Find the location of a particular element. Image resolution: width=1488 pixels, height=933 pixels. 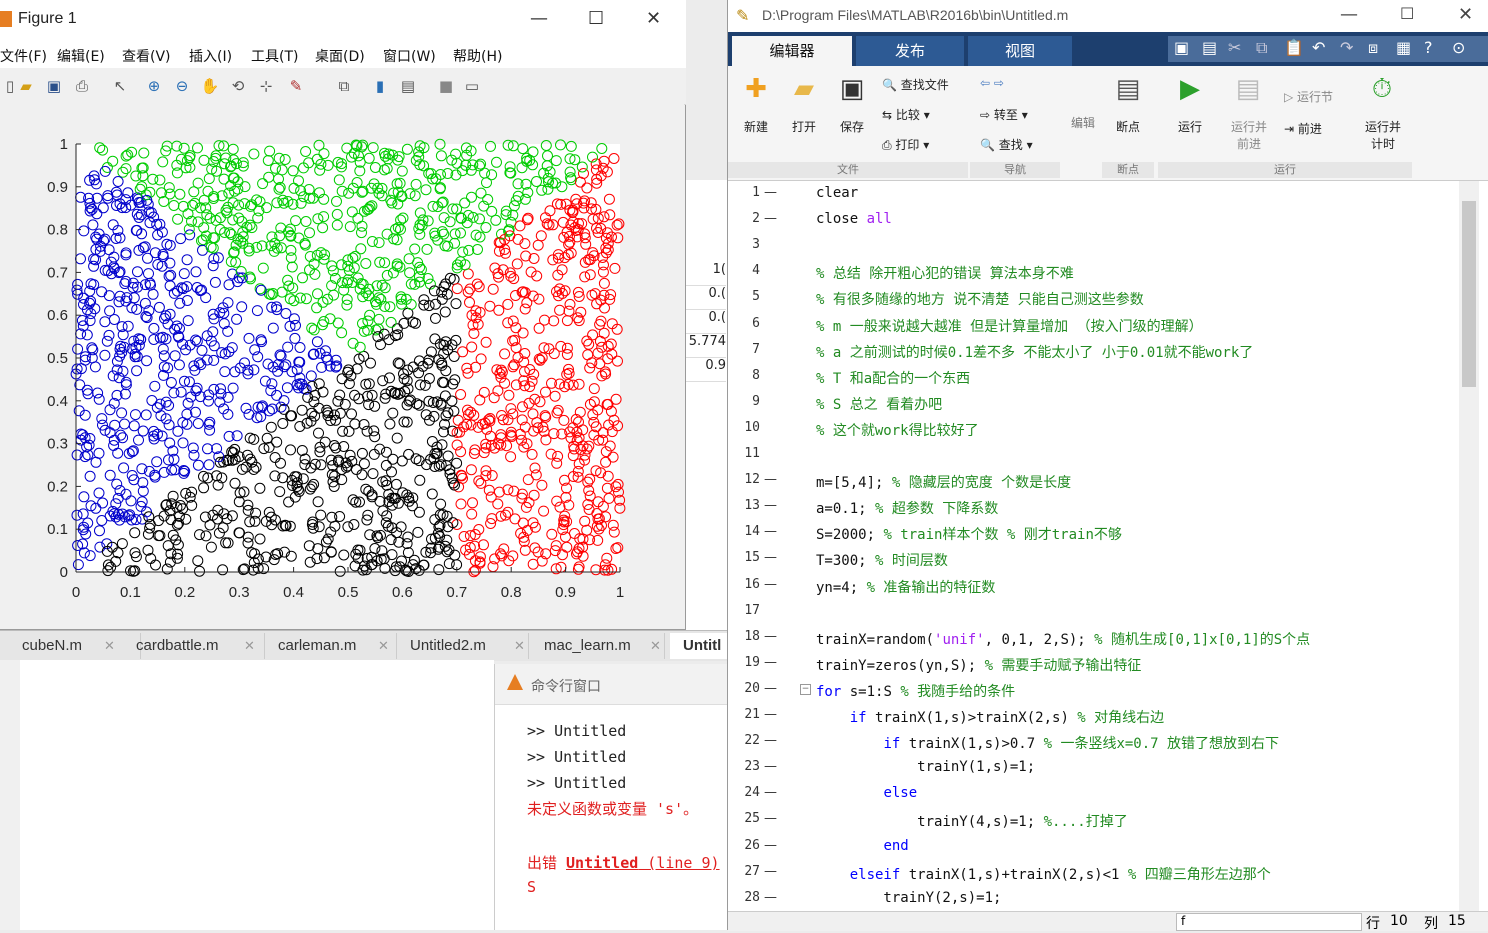

menu-view: 查看(V) is located at coordinates (146, 56).